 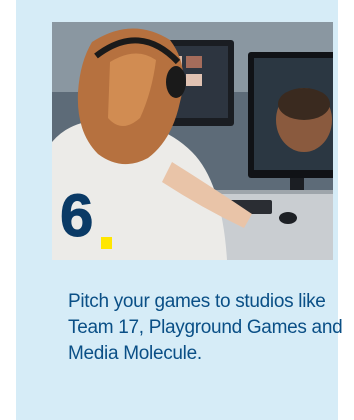 What do you see at coordinates (106, 243) in the screenshot?
I see `step-number-dot` at bounding box center [106, 243].